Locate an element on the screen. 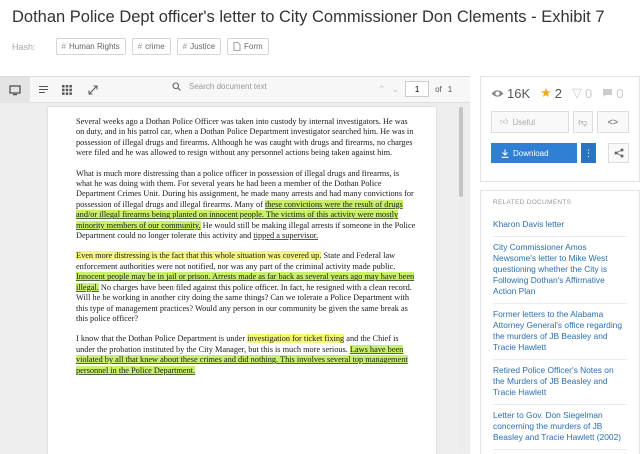  stats-row: 16K ★ 2 ▽ 0 0 is located at coordinates (560, 93).